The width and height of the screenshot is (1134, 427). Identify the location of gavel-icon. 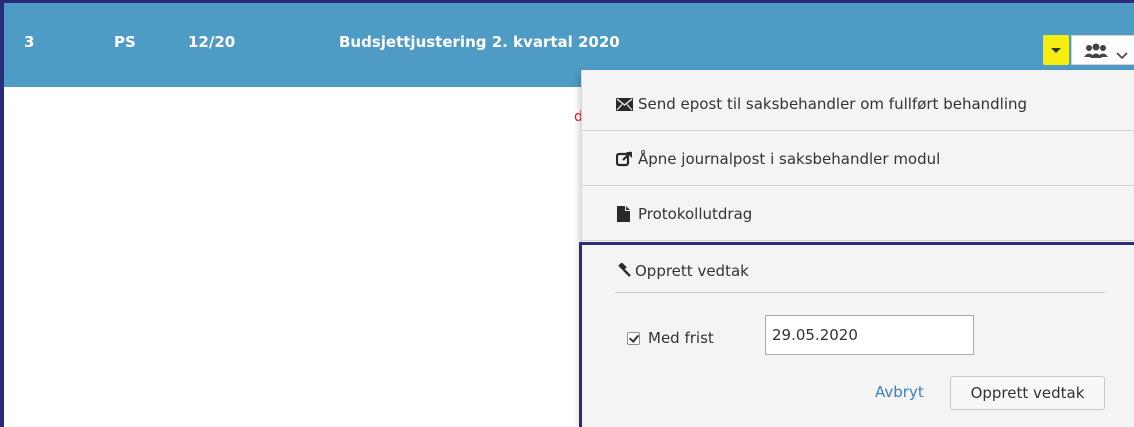
(624, 272).